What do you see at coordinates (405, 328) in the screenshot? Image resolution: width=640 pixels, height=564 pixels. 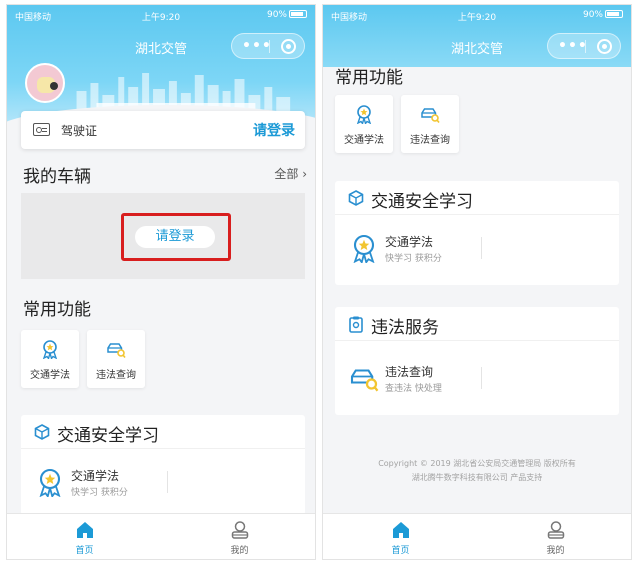 I see `card-title: 违法服务` at bounding box center [405, 328].